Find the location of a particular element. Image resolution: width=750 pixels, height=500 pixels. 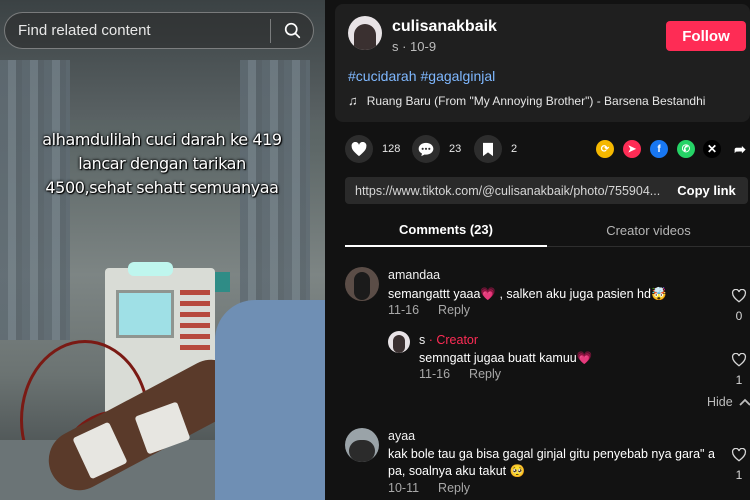

creator-avatar is located at coordinates (399, 342).